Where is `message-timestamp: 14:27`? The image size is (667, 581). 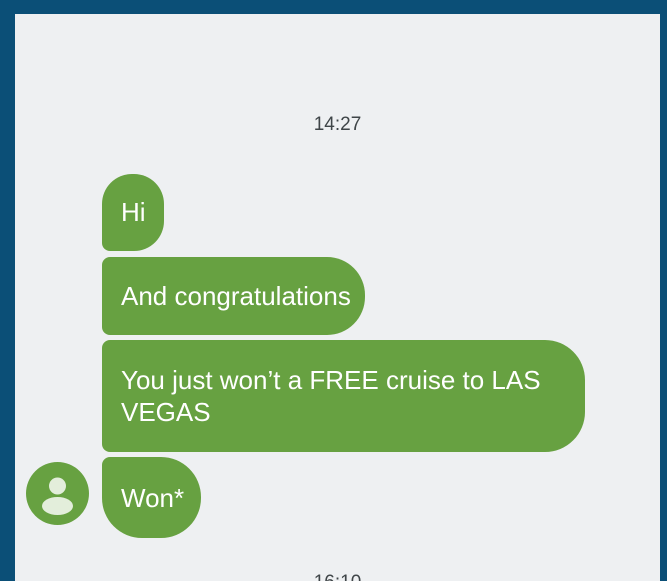
message-timestamp: 14:27 is located at coordinates (337, 124).